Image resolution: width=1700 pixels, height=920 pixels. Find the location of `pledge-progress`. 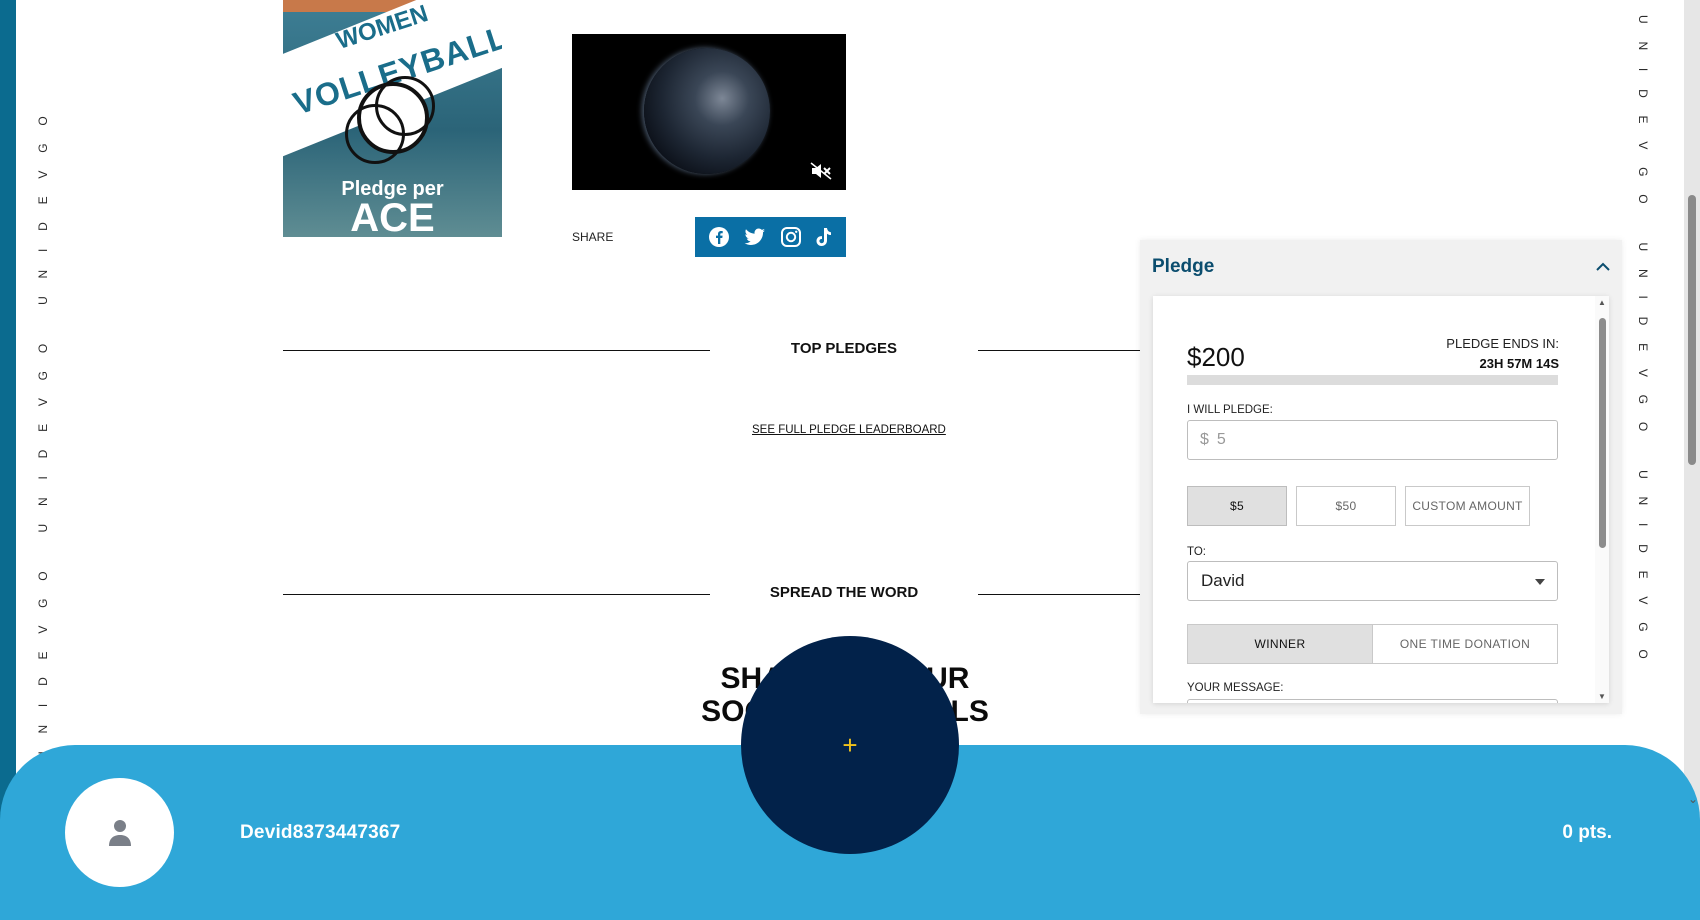

pledge-progress is located at coordinates (1372, 380).